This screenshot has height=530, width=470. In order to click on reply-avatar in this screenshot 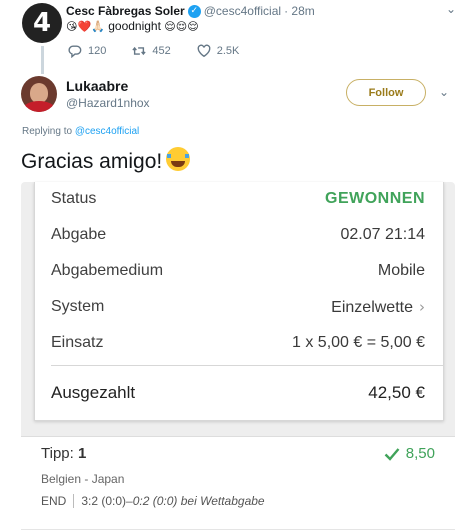, I will do `click(39, 94)`.